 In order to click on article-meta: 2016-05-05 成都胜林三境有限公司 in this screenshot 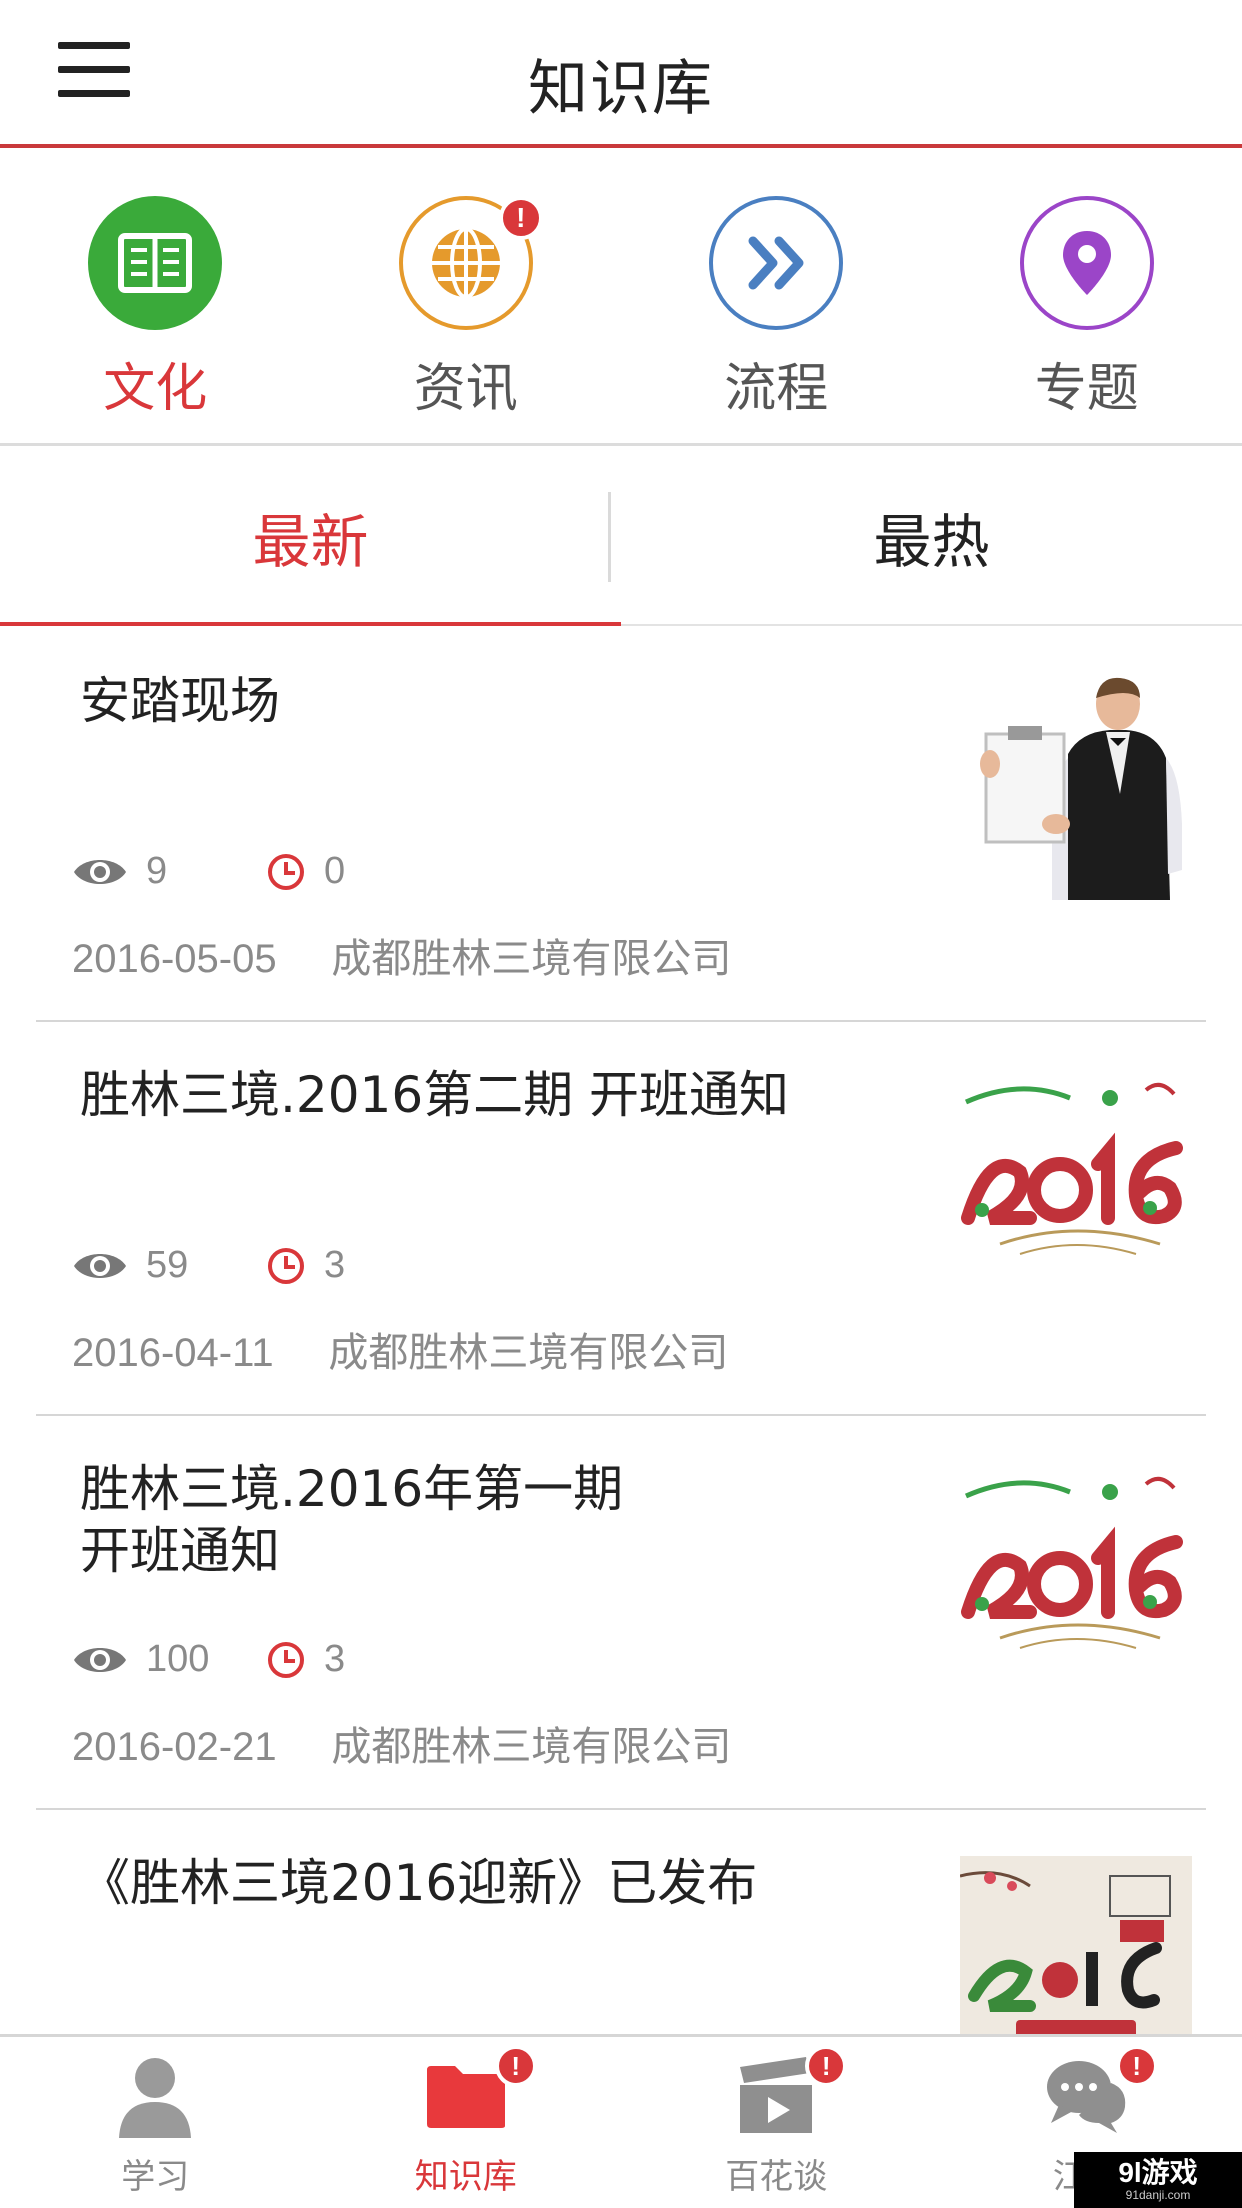, I will do `click(401, 955)`.